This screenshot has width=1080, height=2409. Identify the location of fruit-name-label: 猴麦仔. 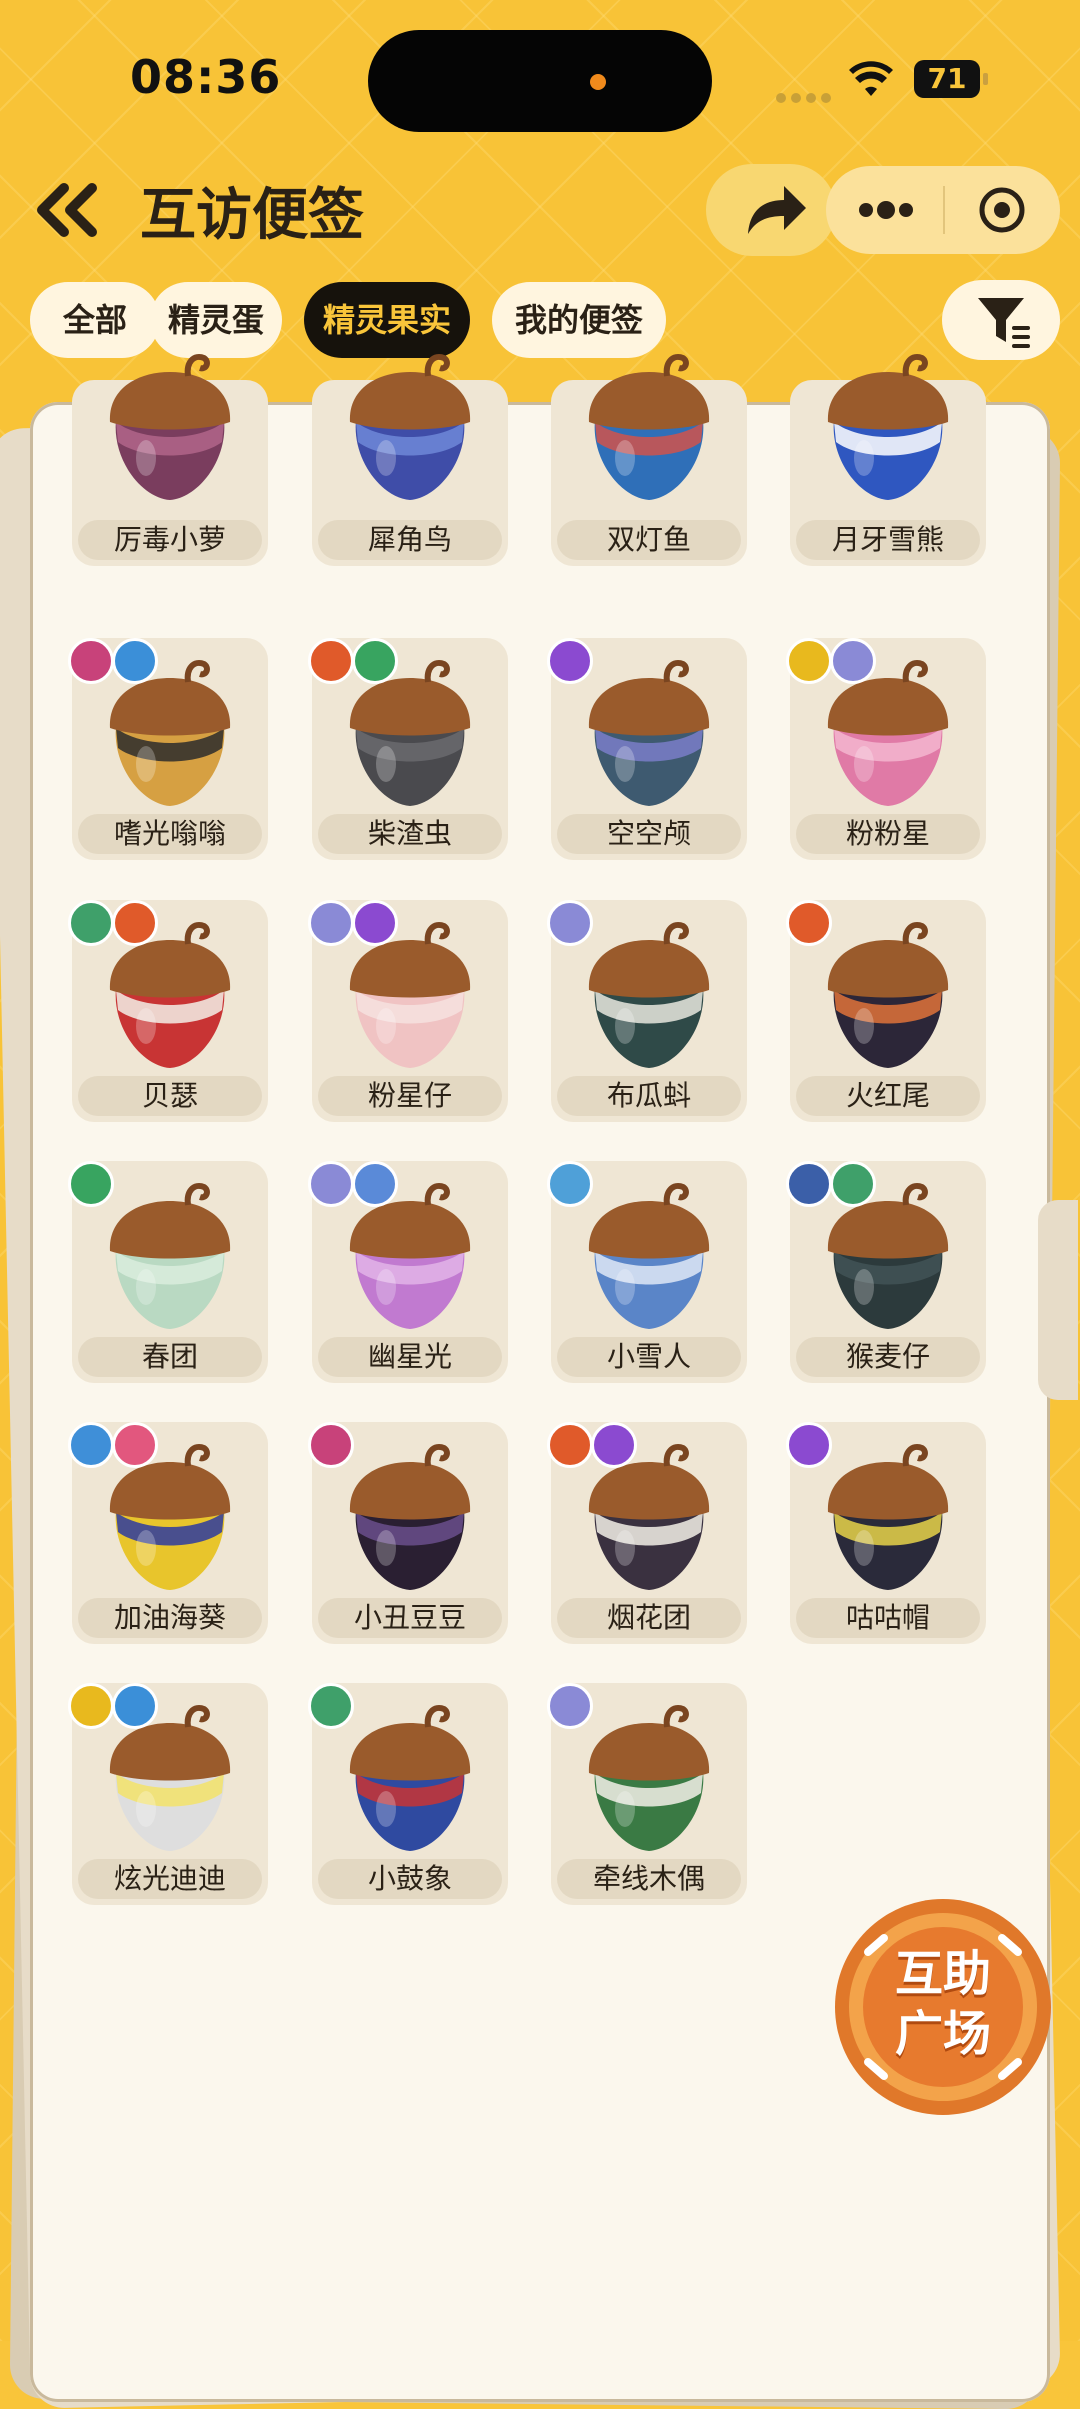
(888, 1357).